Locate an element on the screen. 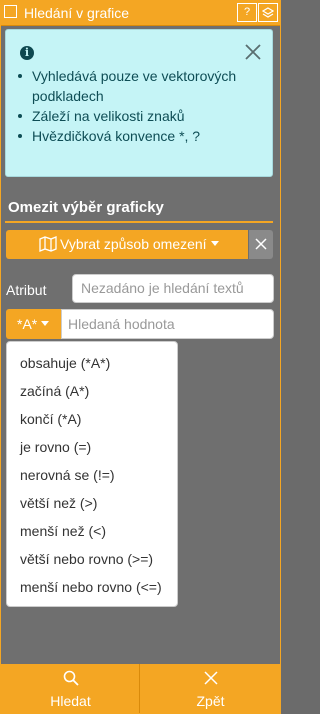 The width and height of the screenshot is (320, 714). info-item: Záleží na velikosti znaků is located at coordinates (143, 116).